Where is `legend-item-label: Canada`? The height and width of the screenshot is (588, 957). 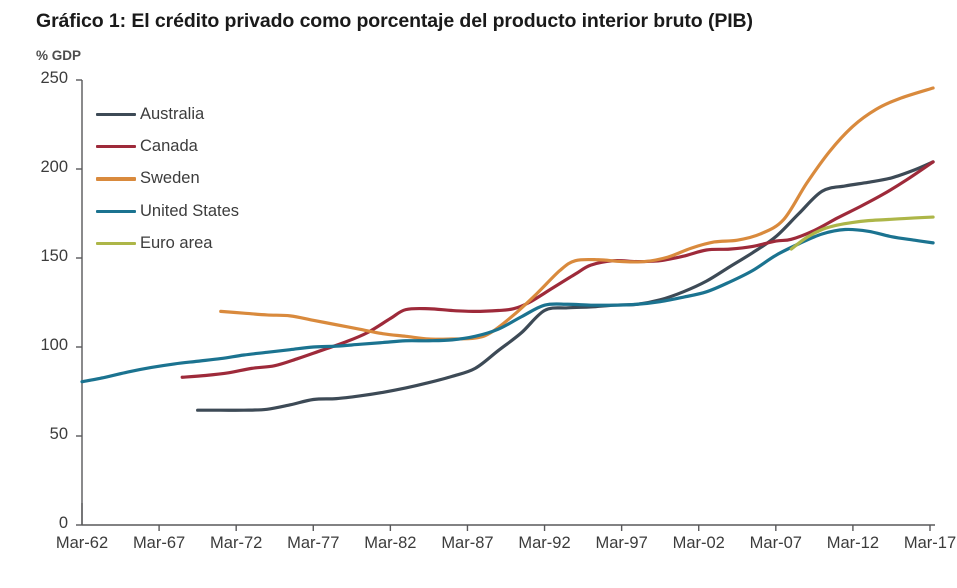 legend-item-label: Canada is located at coordinates (169, 146).